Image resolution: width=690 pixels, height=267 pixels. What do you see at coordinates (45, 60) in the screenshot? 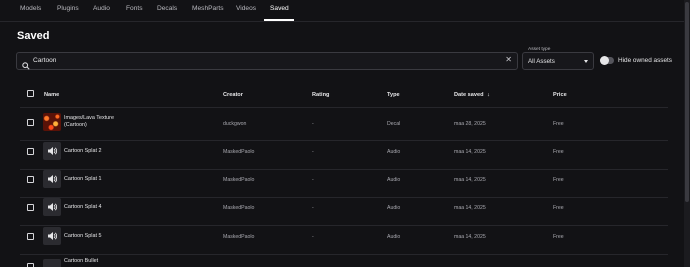
I see `search-query: Cartoon` at bounding box center [45, 60].